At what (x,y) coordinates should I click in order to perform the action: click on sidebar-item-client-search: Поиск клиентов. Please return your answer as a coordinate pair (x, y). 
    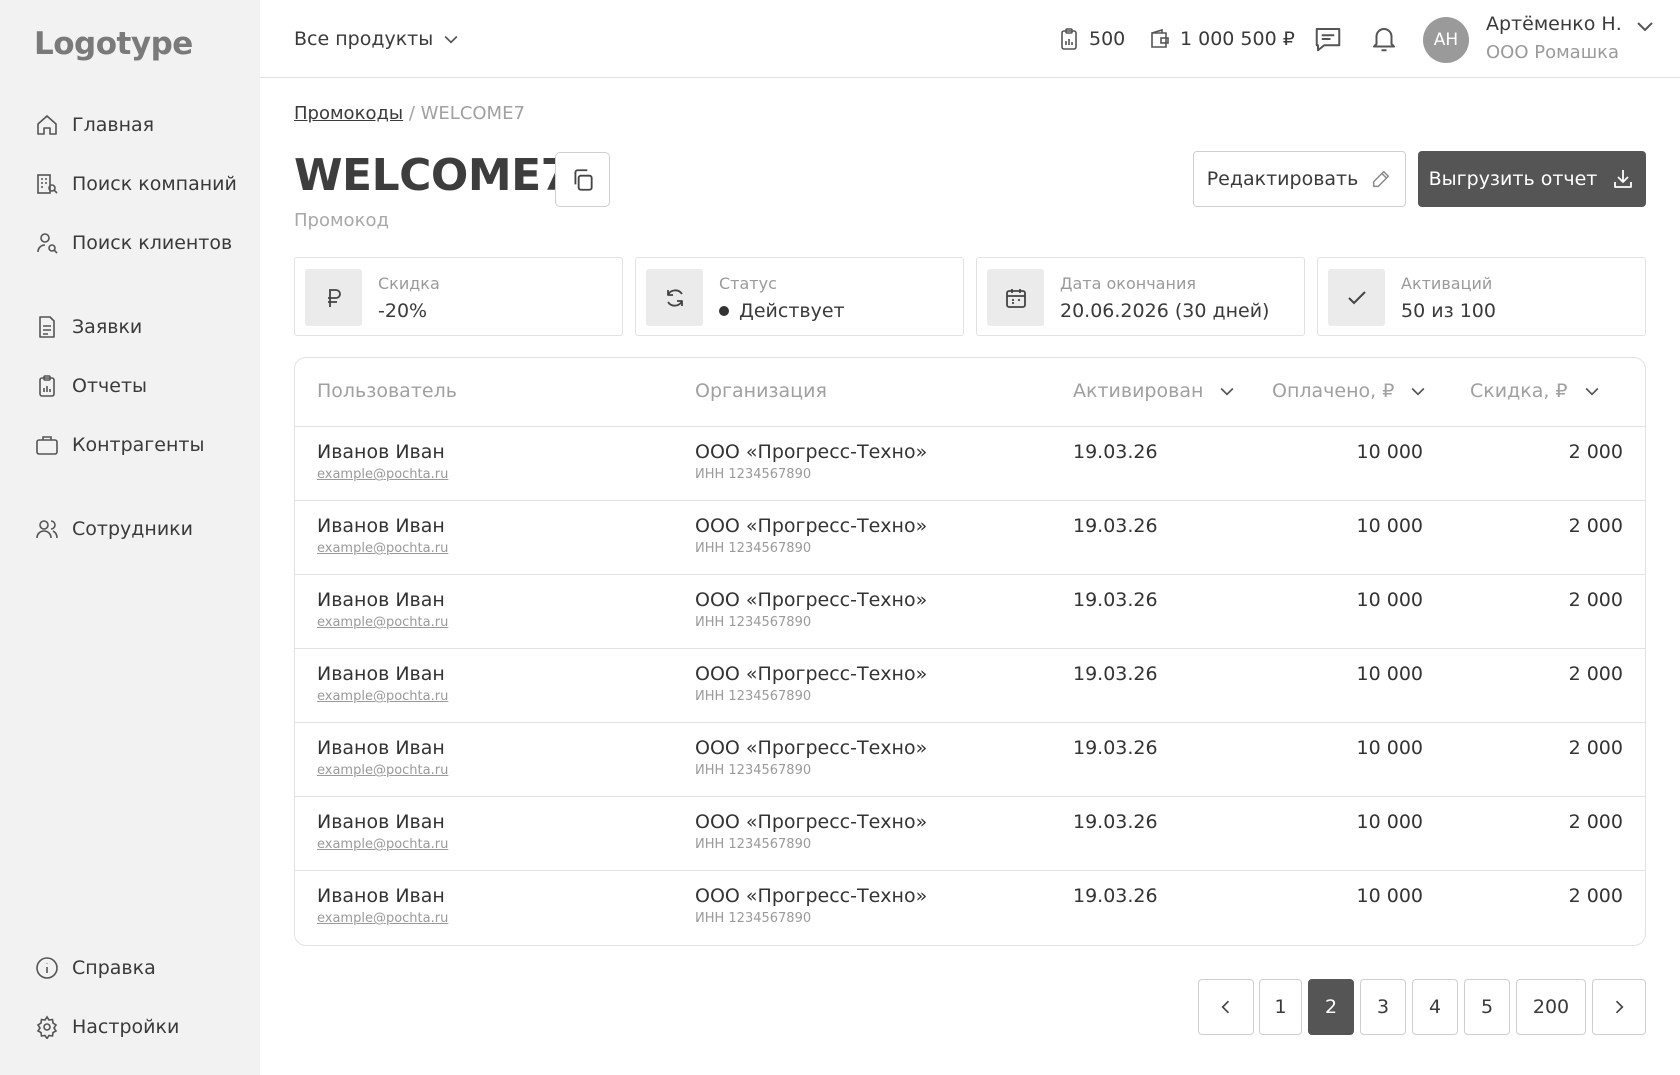
    Looking at the image, I should click on (133, 243).